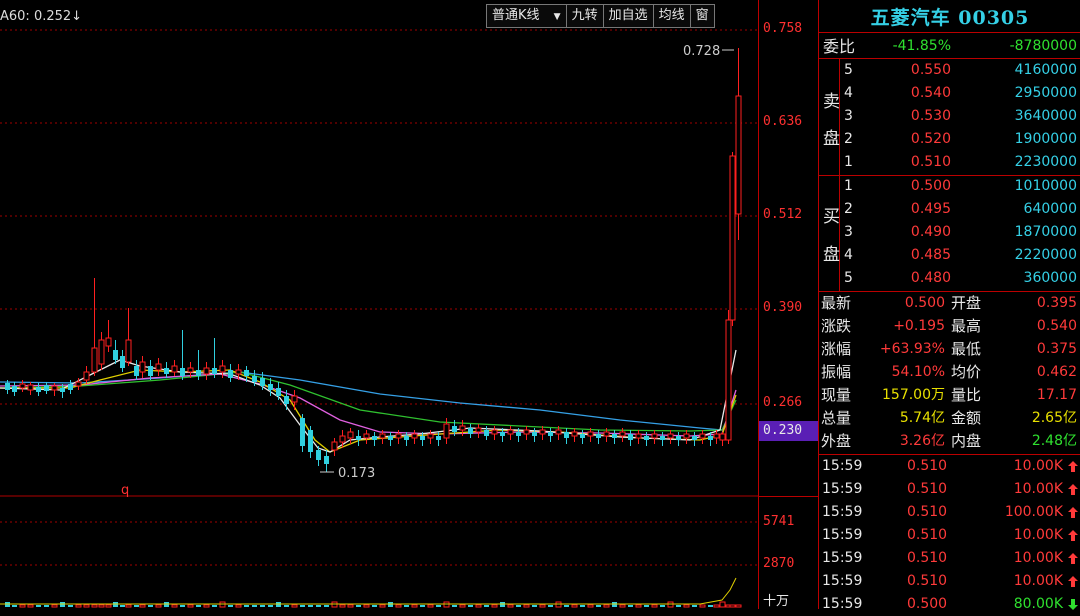 This screenshot has width=1080, height=616. I want to click on sell-row: 3 0.530 3640000, so click(949, 116).